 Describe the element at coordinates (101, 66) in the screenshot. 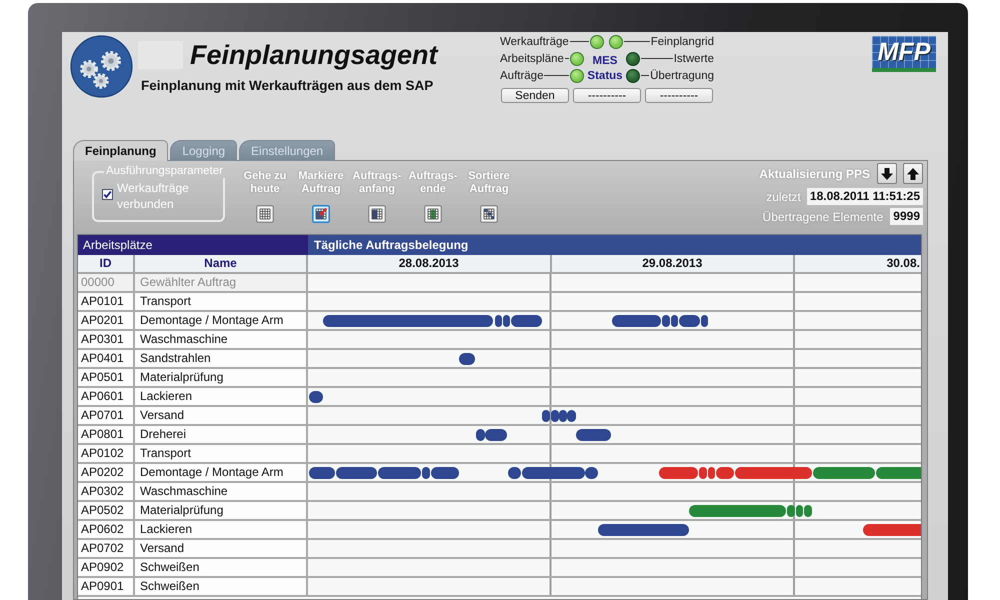

I see `gear-logo-icon` at that location.